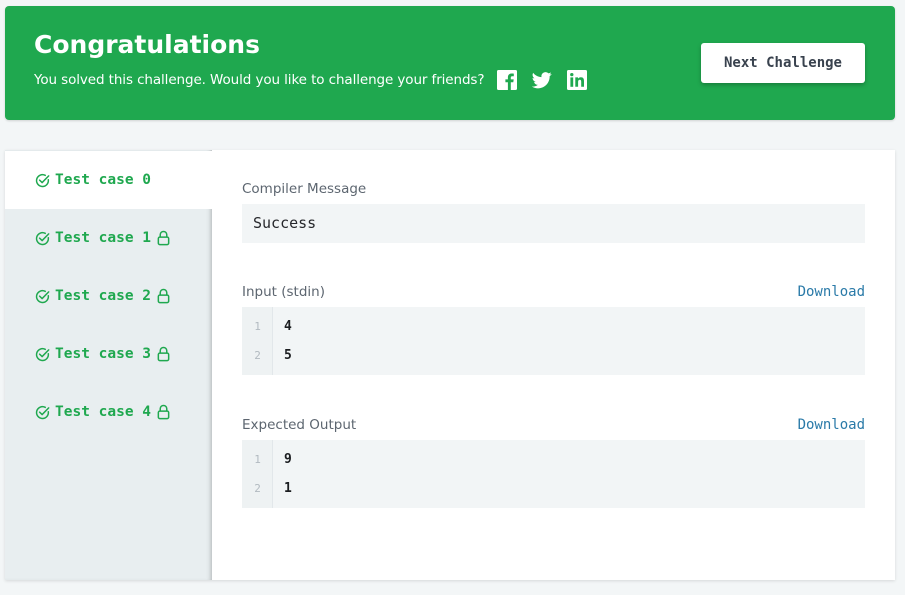  Describe the element at coordinates (288, 326) in the screenshot. I see `line-value: 4` at that location.